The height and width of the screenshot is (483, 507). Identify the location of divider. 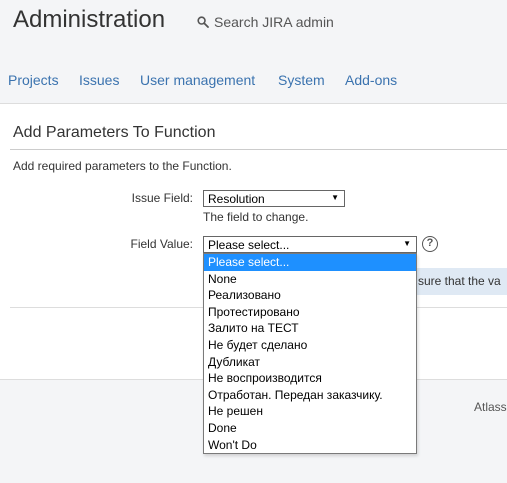
(258, 149).